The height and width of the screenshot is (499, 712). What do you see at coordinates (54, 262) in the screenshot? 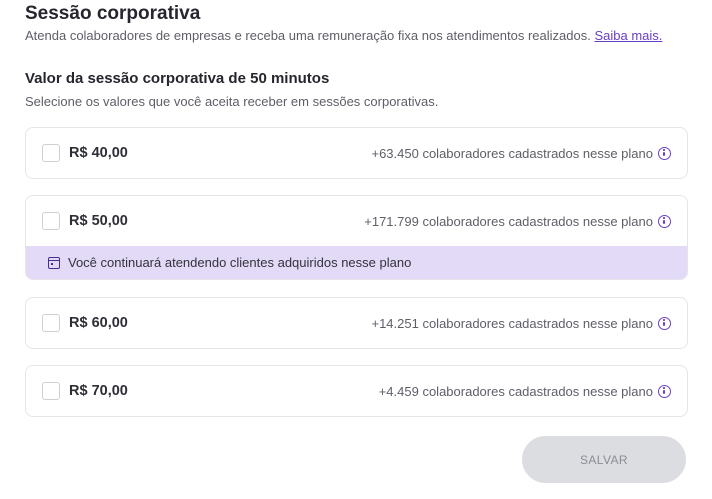
I see `calendar-icon` at bounding box center [54, 262].